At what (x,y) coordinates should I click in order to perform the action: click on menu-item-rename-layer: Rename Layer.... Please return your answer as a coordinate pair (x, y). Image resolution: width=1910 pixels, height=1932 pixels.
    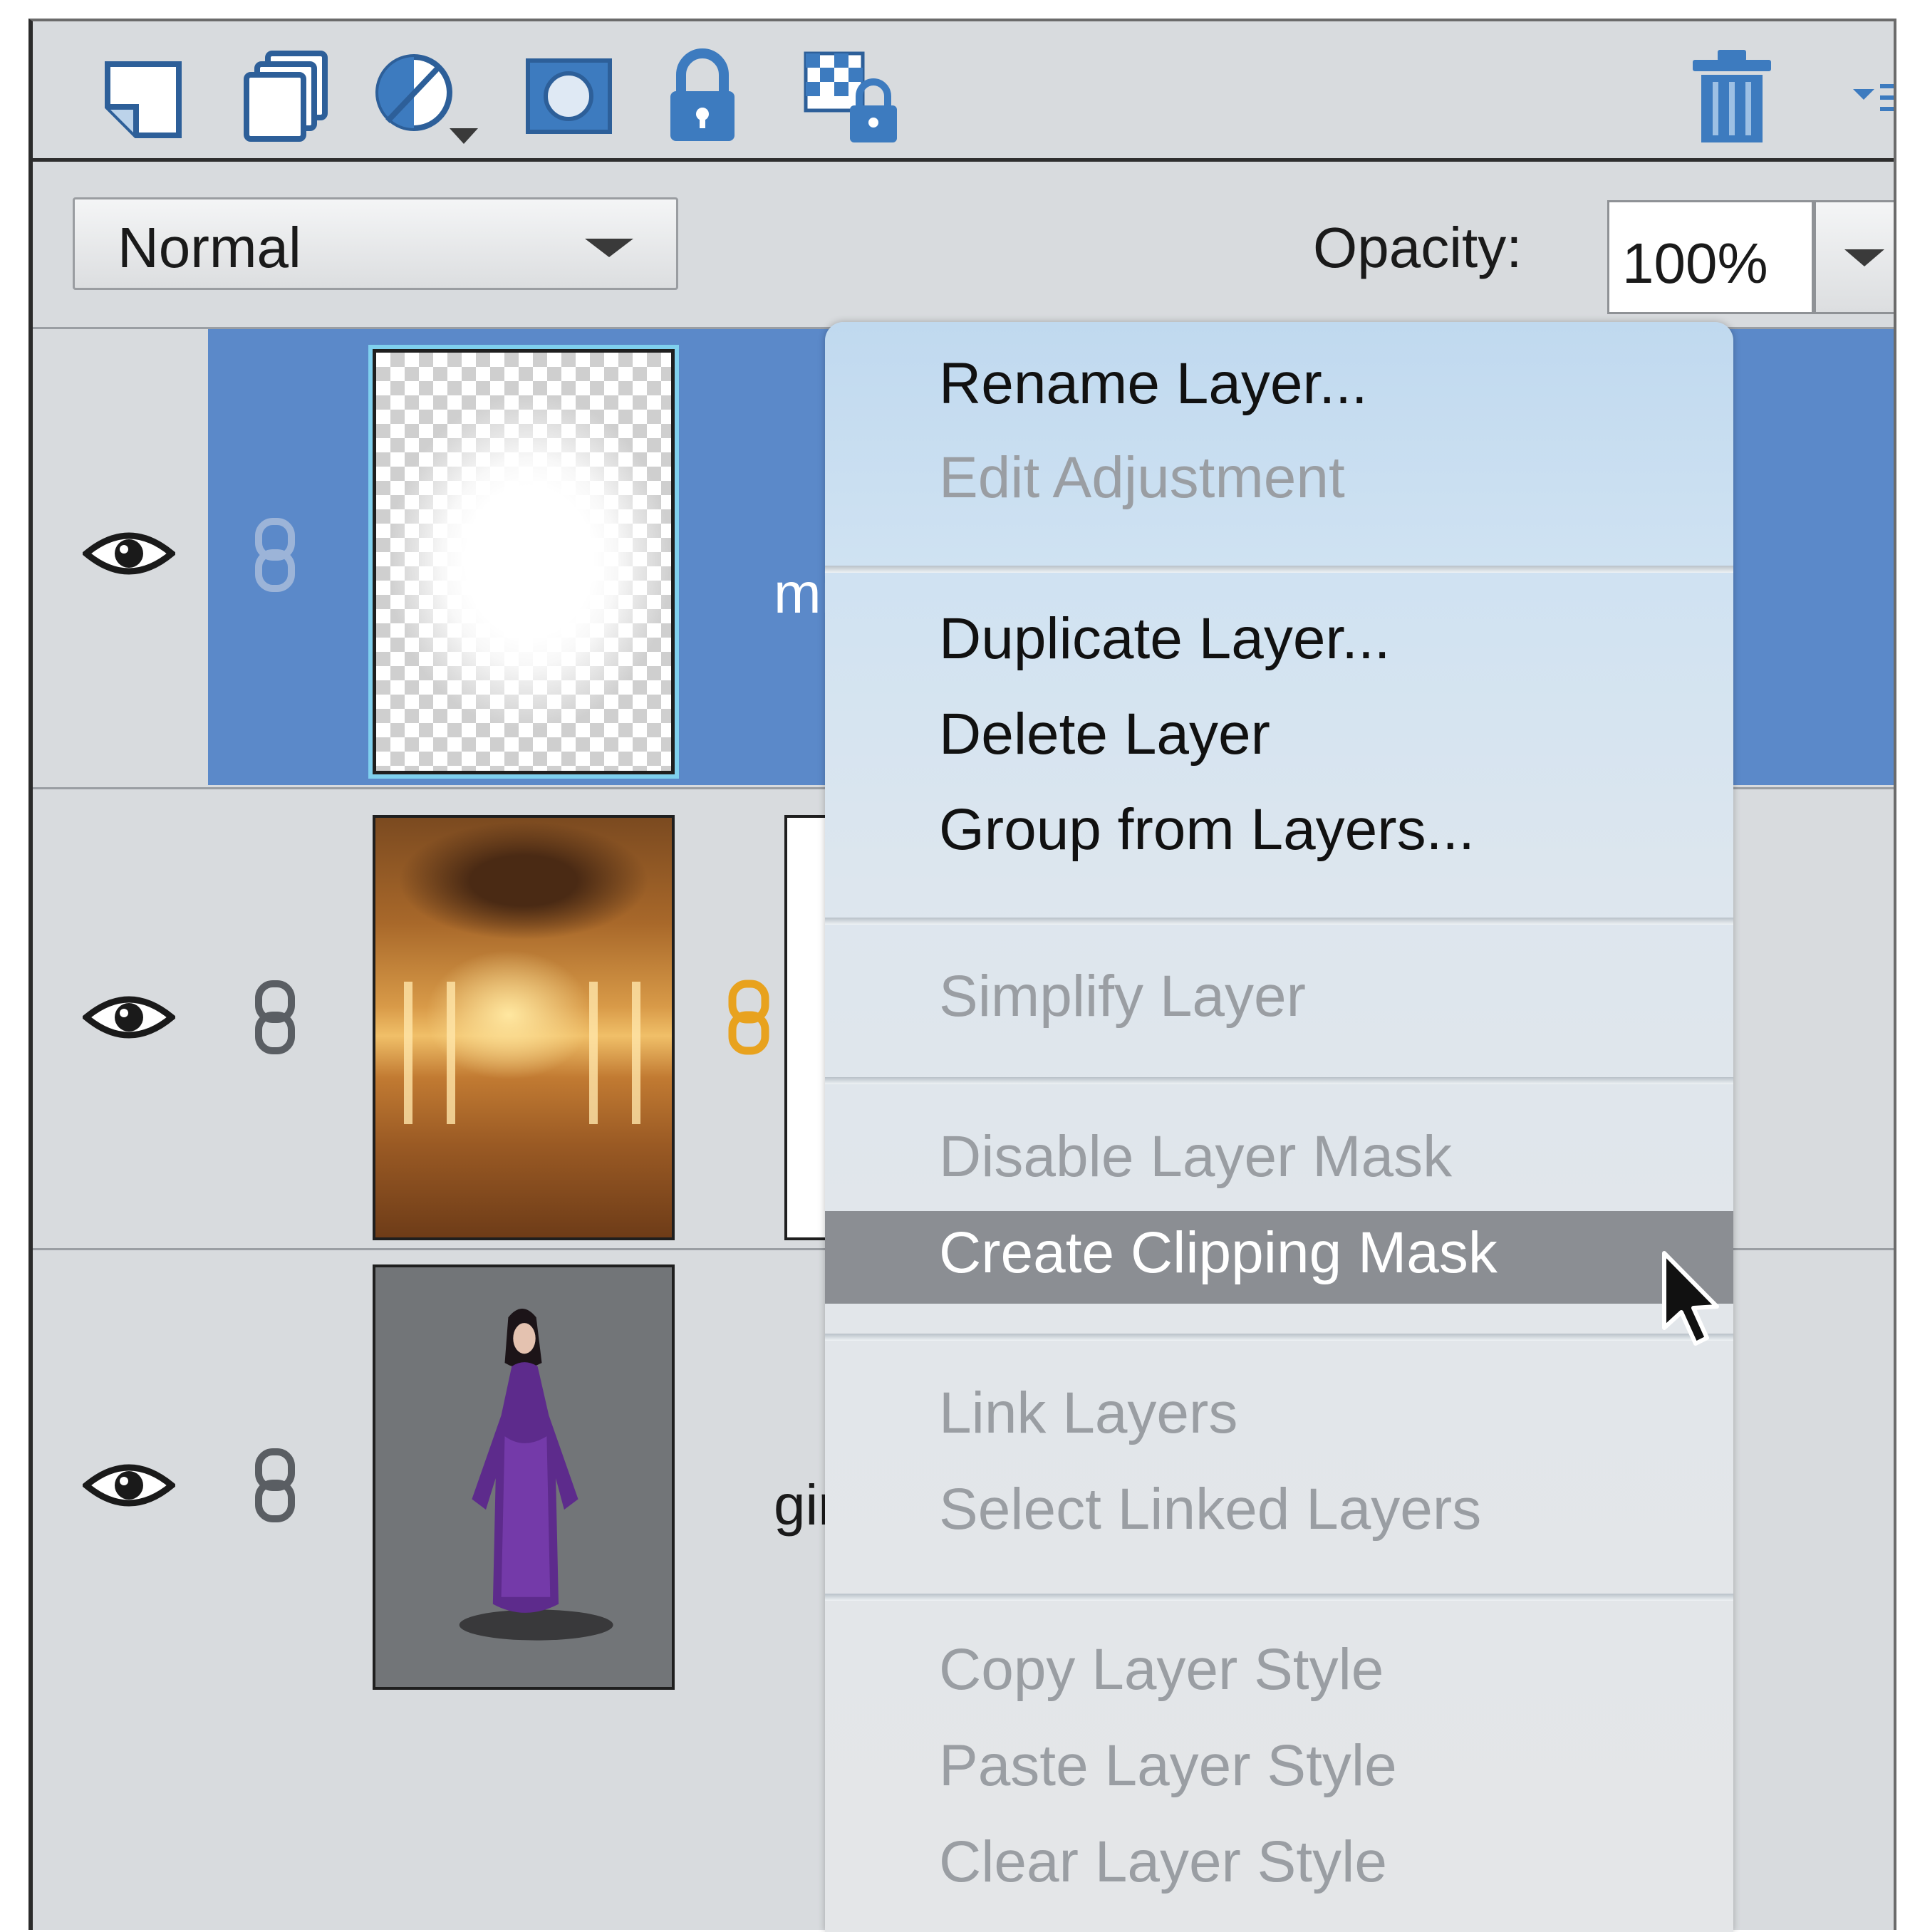
    Looking at the image, I should click on (1153, 383).